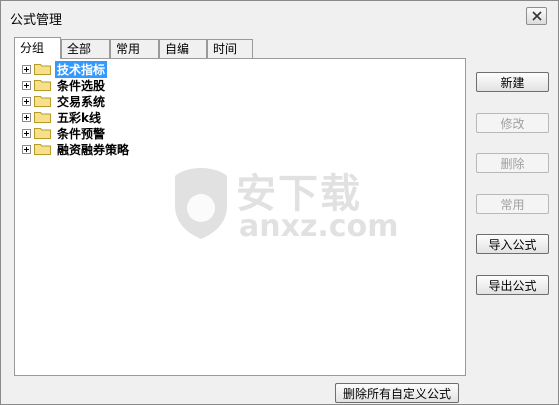  I want to click on new-button: 新建, so click(512, 82).